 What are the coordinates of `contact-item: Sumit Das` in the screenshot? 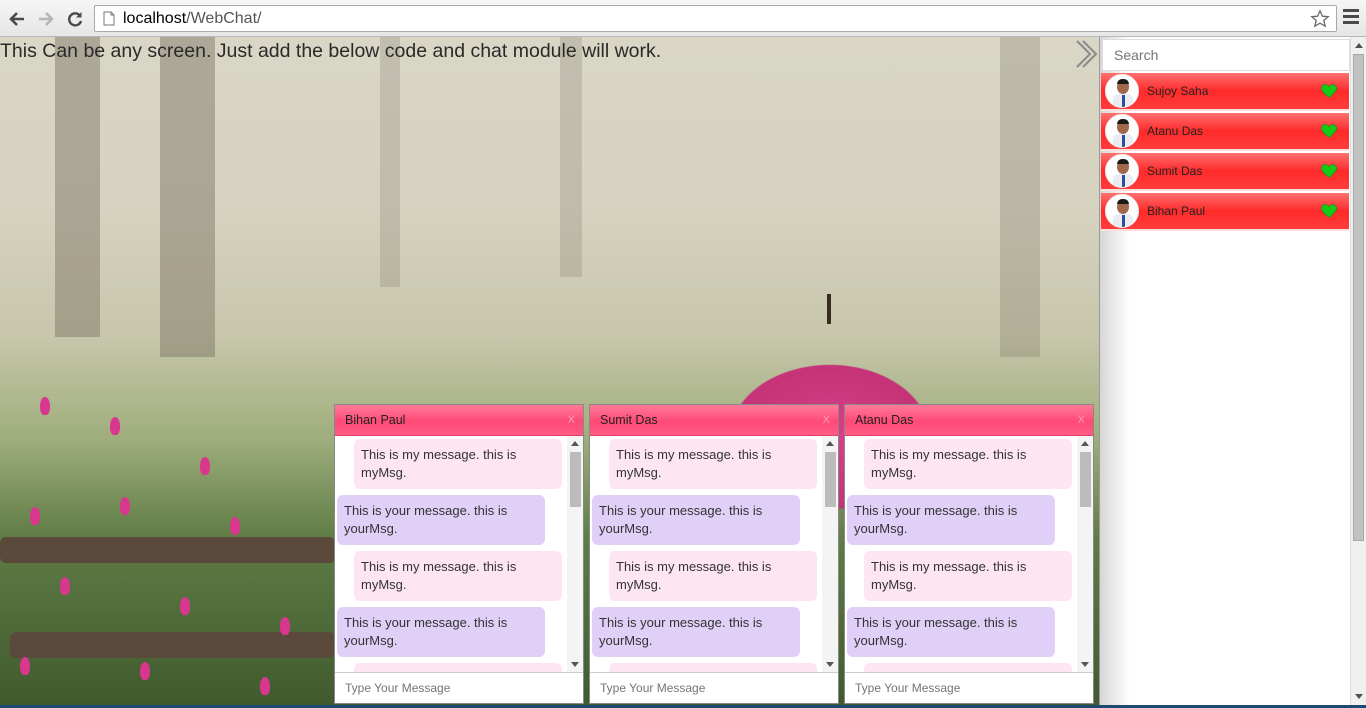 It's located at (1225, 172).